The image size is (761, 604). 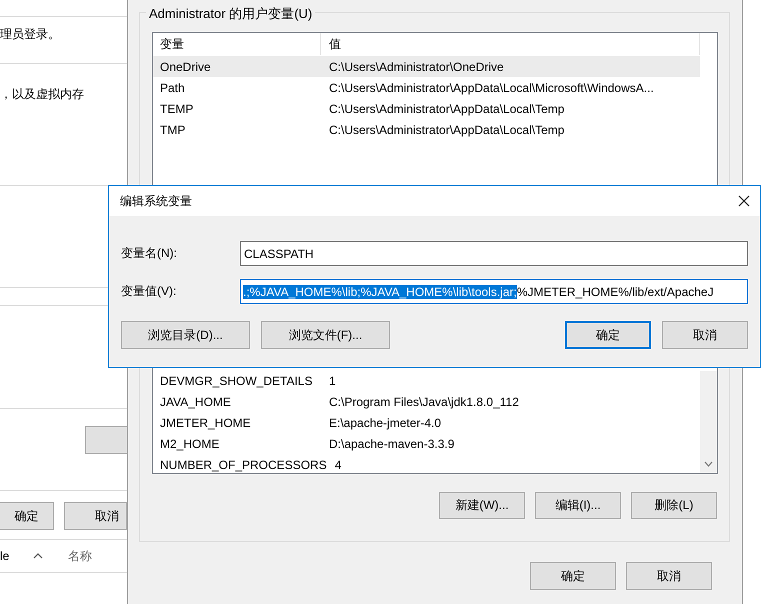 What do you see at coordinates (176, 109) in the screenshot?
I see `variable-name: TEMP` at bounding box center [176, 109].